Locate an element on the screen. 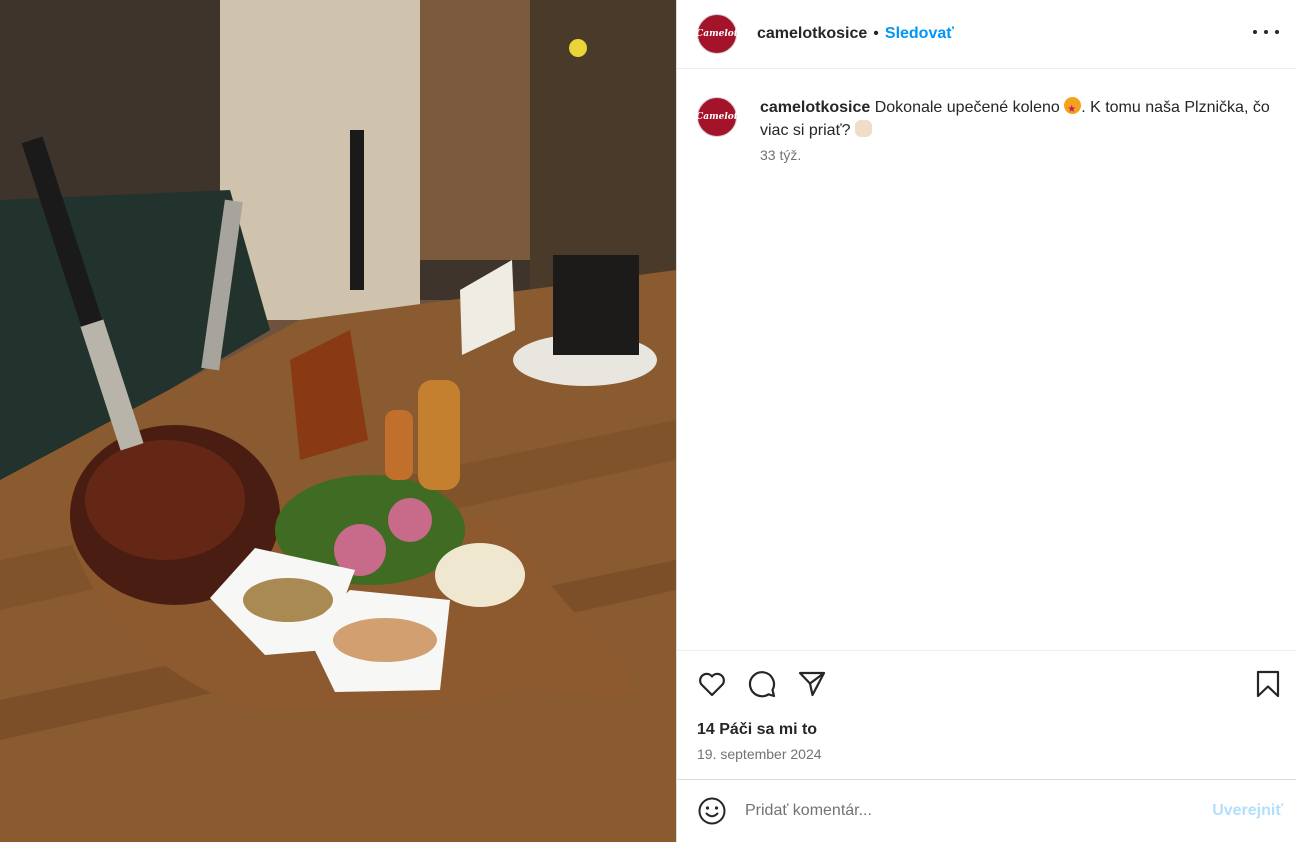  avatar: Camelot is located at coordinates (717, 34).